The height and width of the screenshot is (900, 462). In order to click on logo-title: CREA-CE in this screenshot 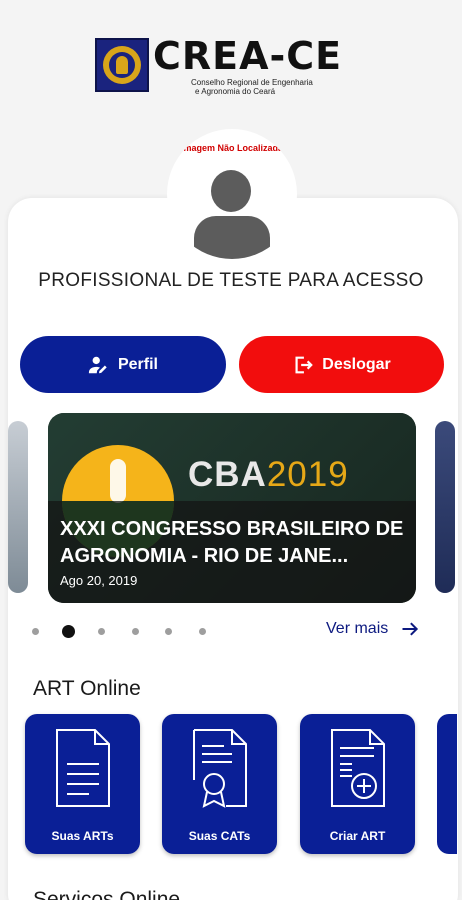, I will do `click(248, 56)`.